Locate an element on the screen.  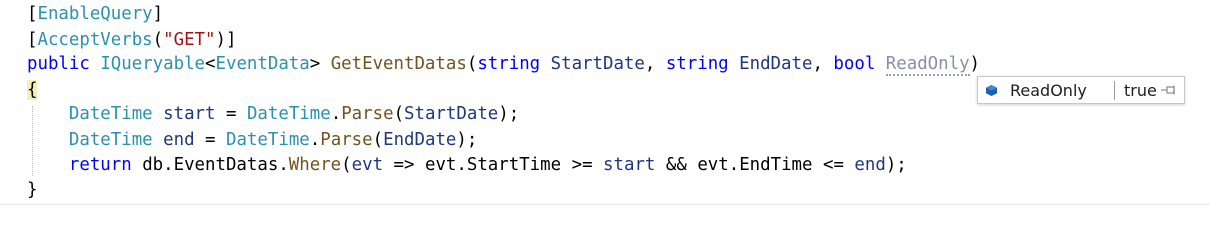
datatip-popup: ReadOnly true is located at coordinates (1081, 90).